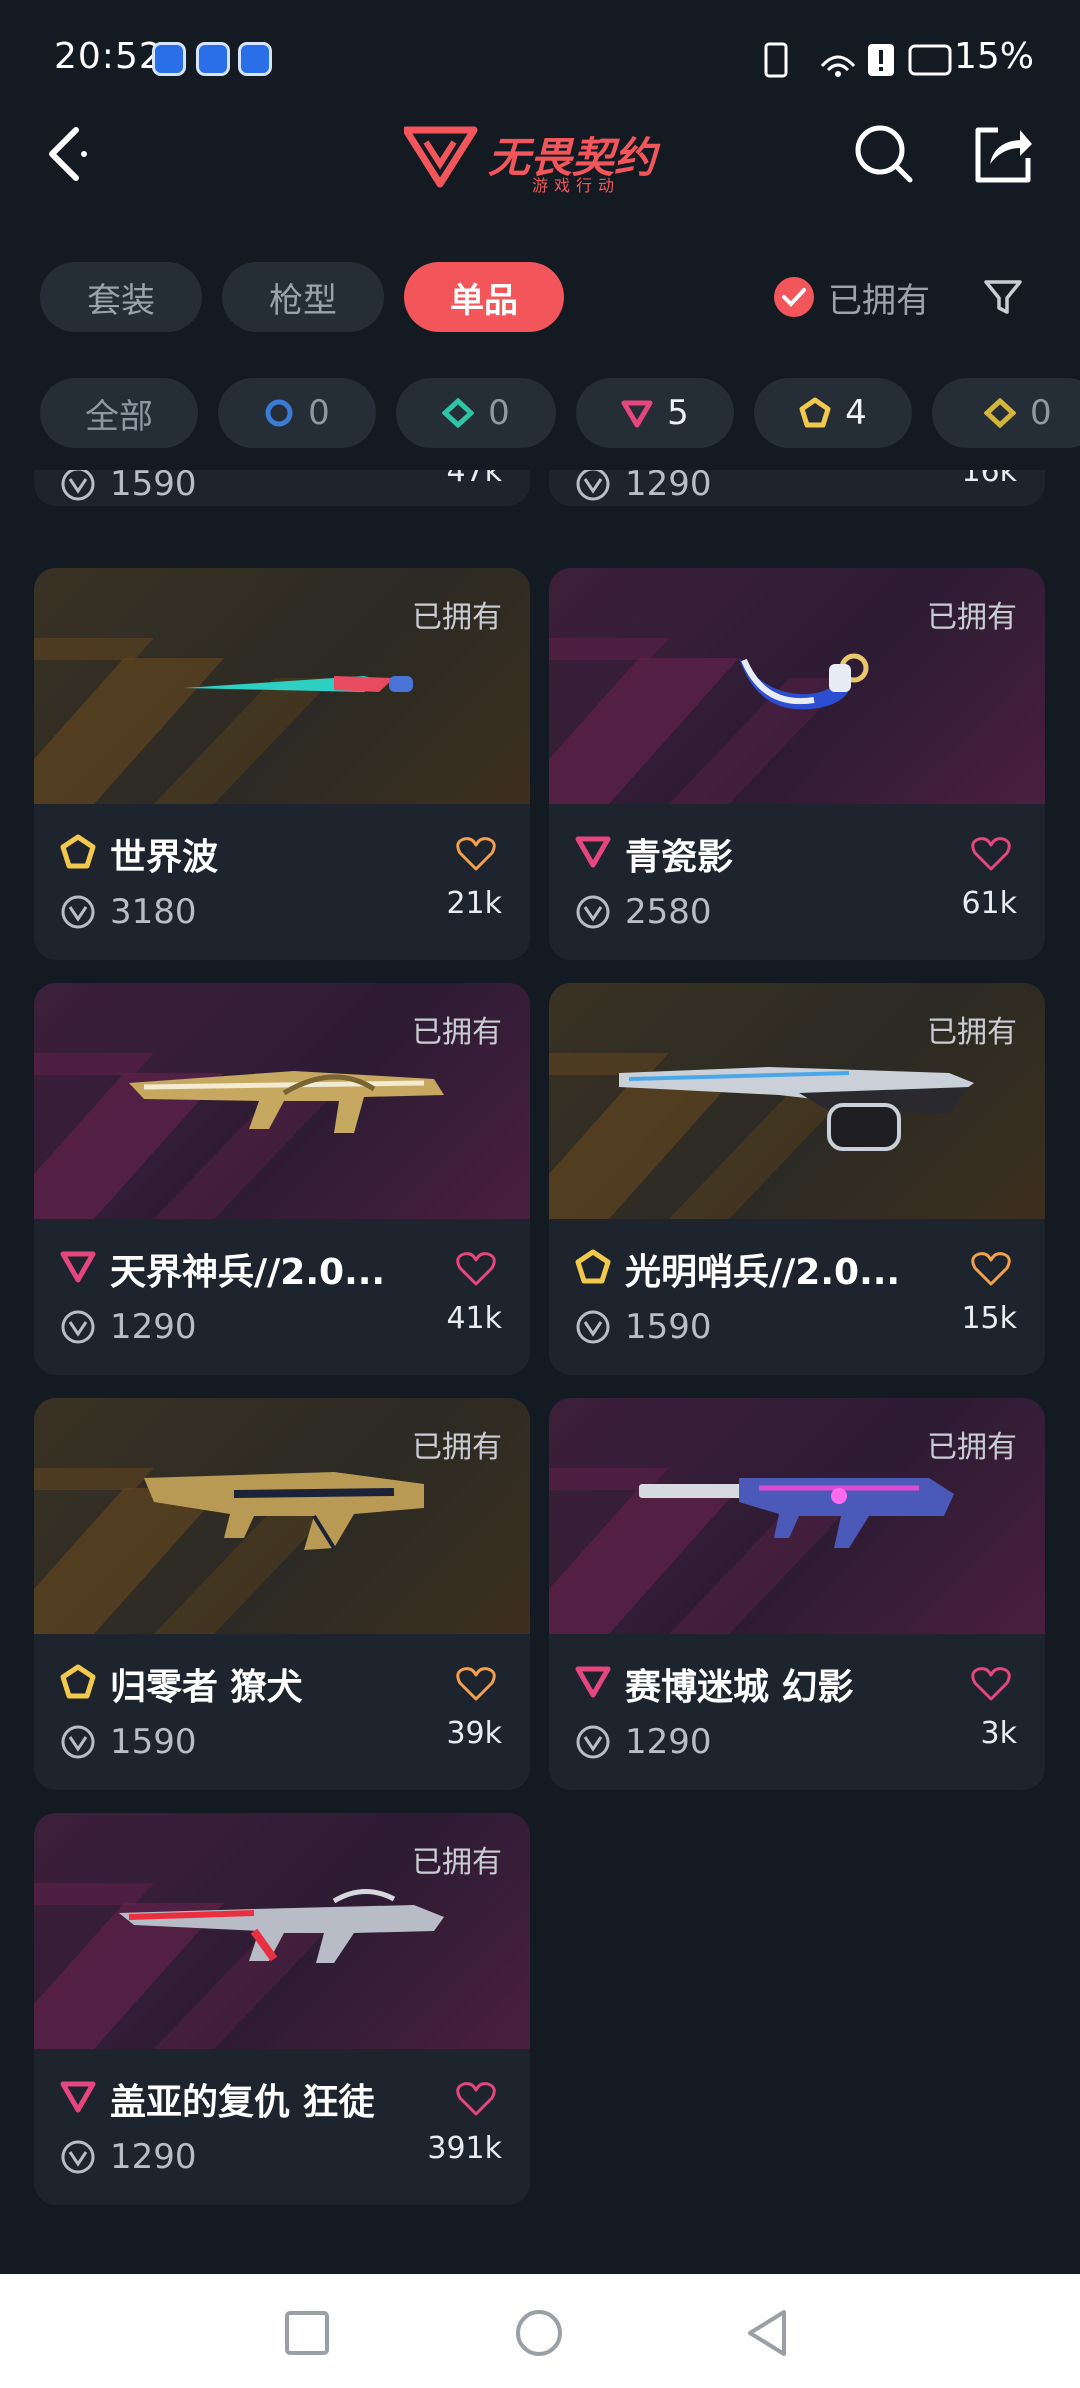 The image size is (1080, 2388). I want to click on recent-apps-icon, so click(307, 2333).